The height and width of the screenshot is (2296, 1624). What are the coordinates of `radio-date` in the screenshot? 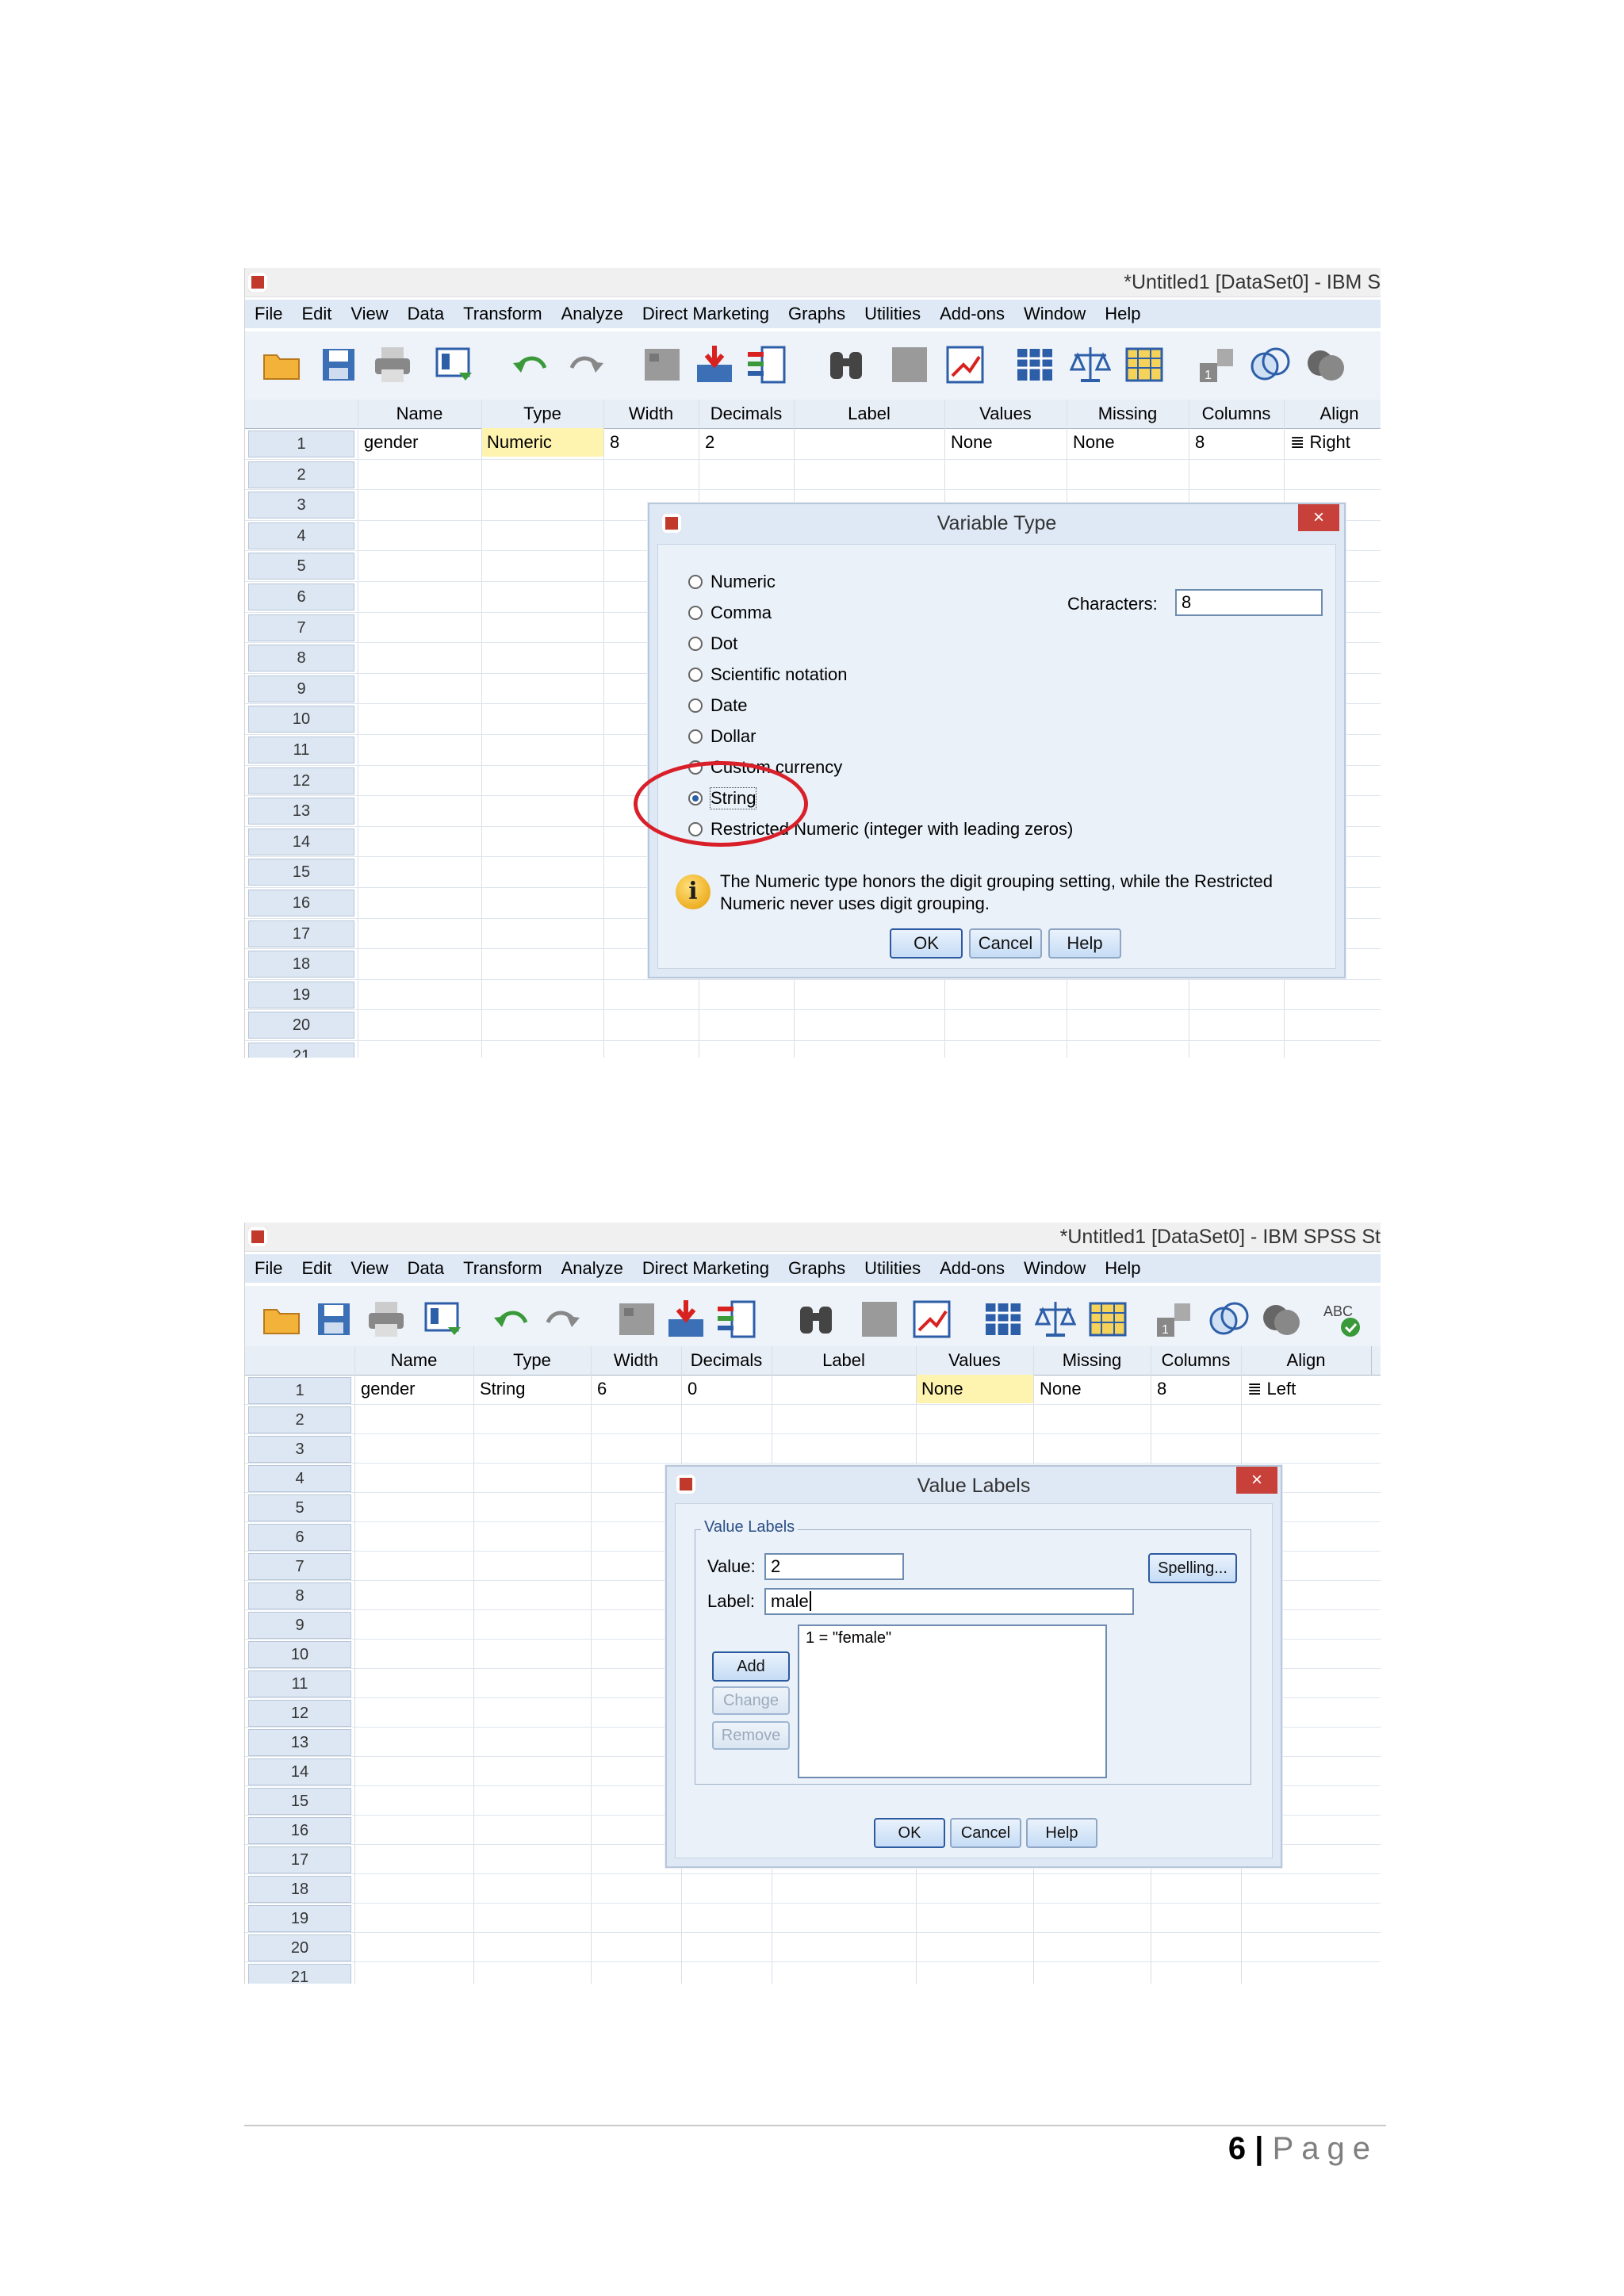 It's located at (695, 706).